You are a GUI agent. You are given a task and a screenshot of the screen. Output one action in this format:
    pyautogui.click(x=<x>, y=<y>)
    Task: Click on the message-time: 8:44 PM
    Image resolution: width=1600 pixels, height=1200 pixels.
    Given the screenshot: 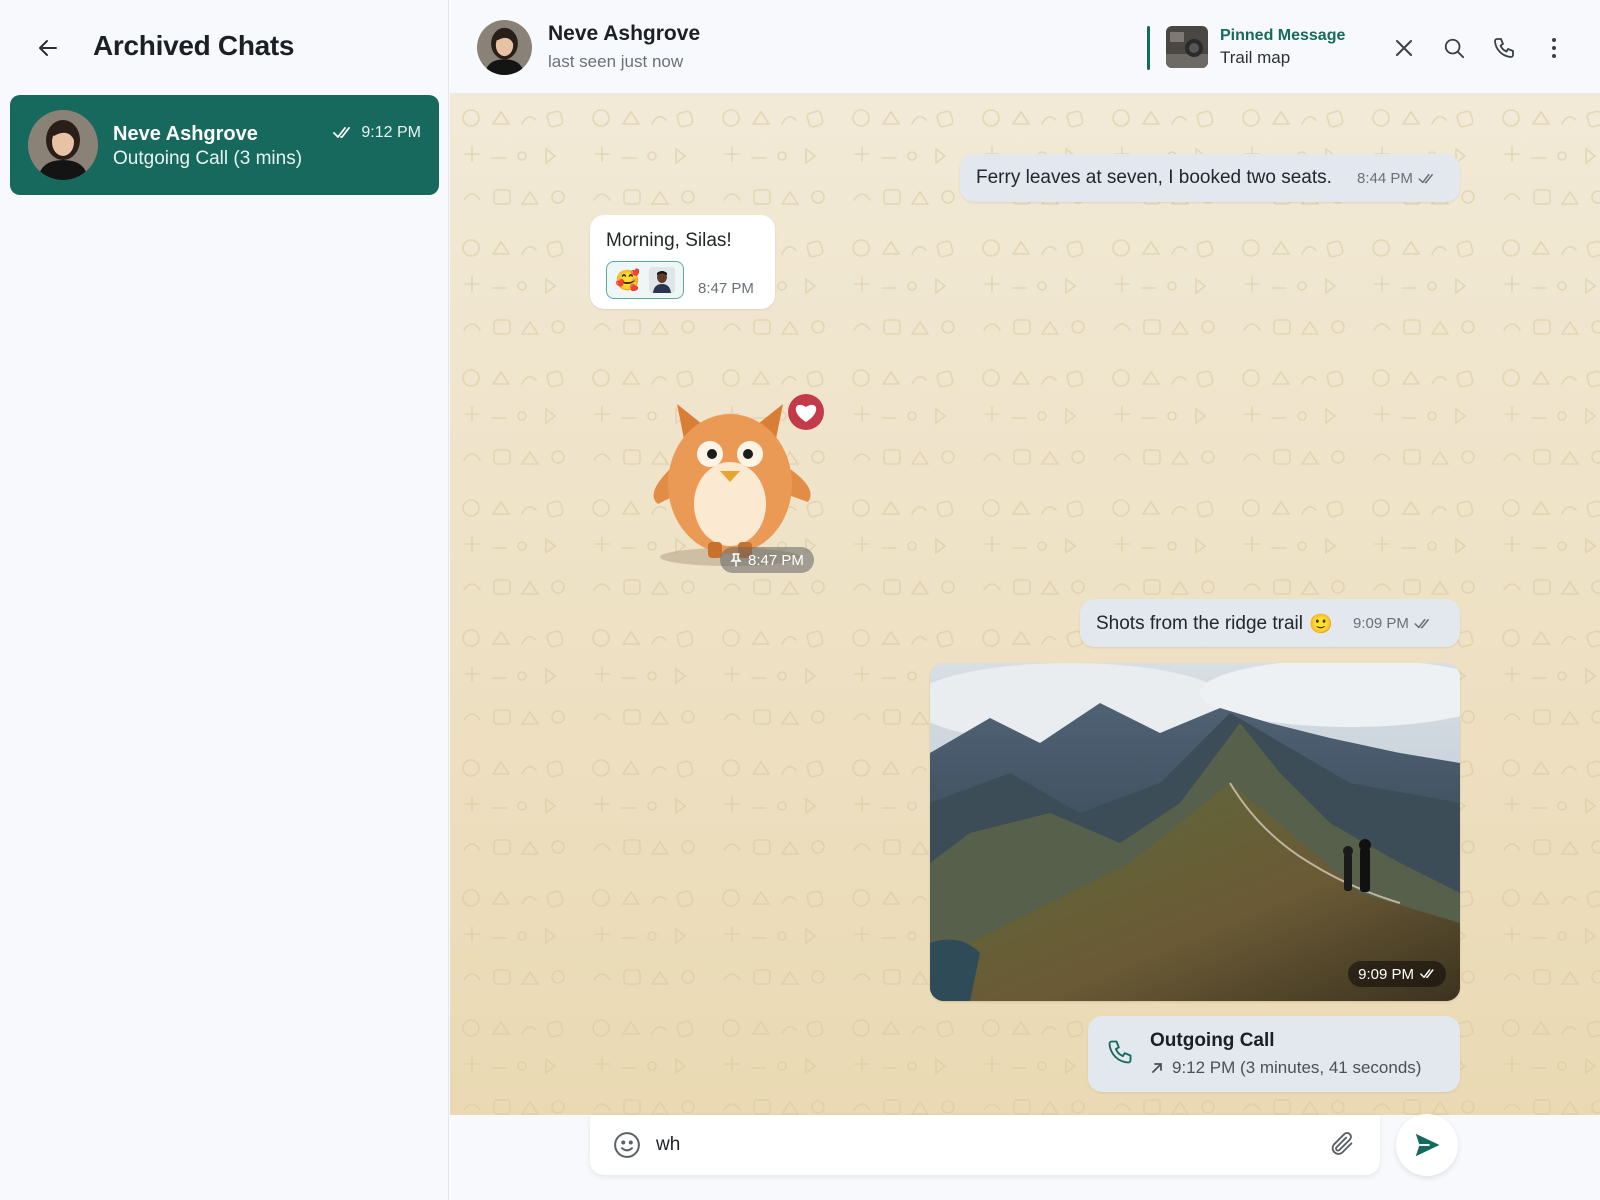 What is the action you would take?
    pyautogui.click(x=1396, y=178)
    